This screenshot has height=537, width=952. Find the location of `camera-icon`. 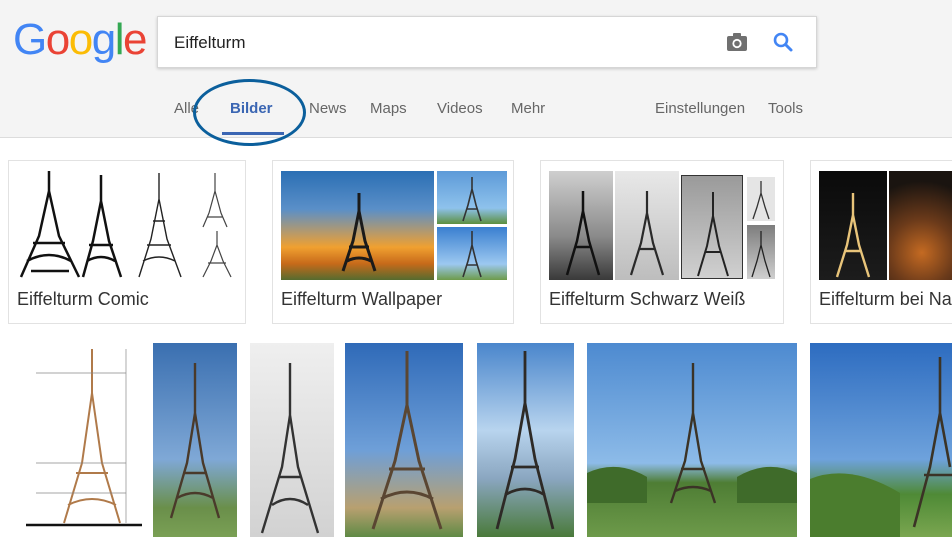

camera-icon is located at coordinates (737, 42).